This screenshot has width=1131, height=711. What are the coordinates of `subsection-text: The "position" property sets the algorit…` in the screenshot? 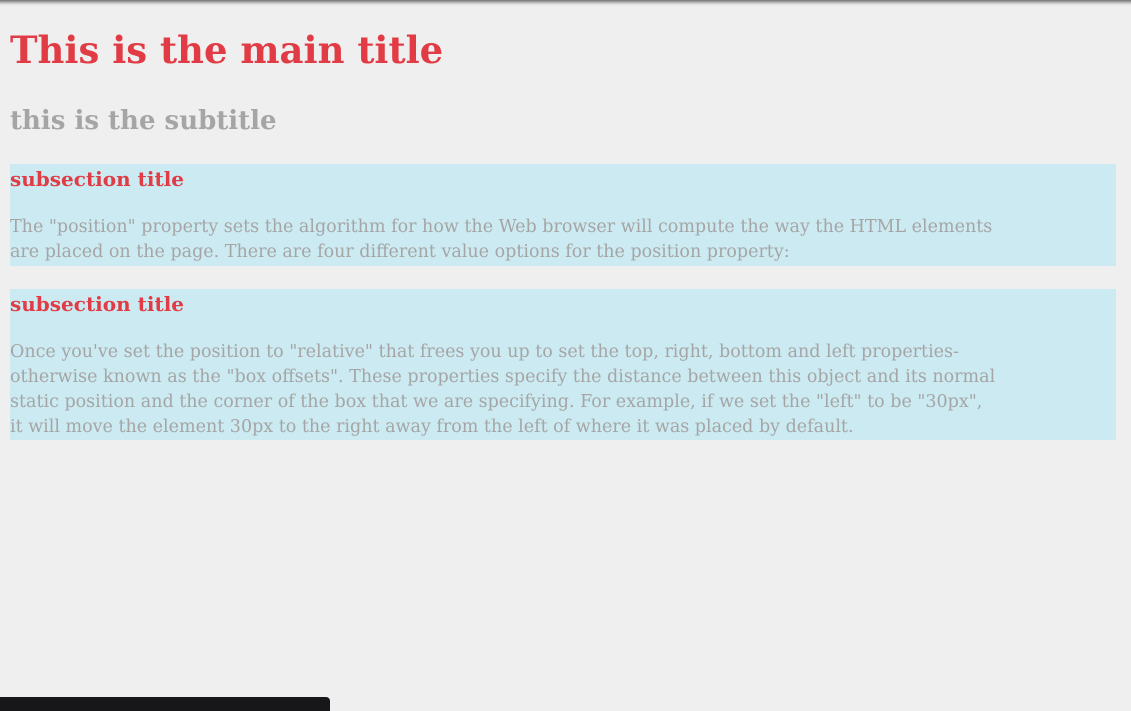 It's located at (501, 239).